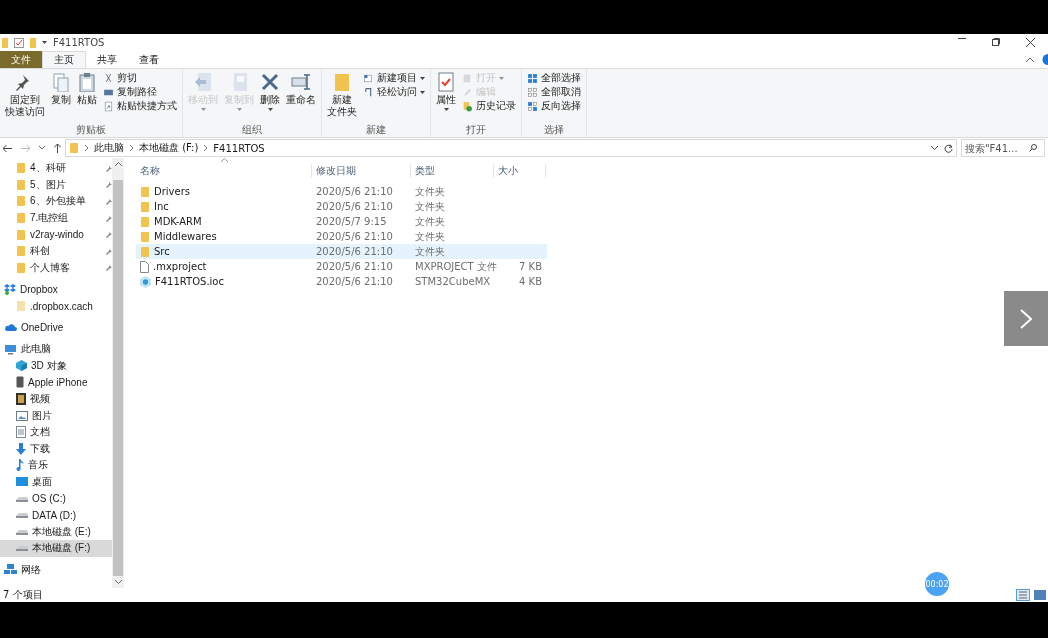  I want to click on ribbon-button: 轻松访问, so click(394, 92).